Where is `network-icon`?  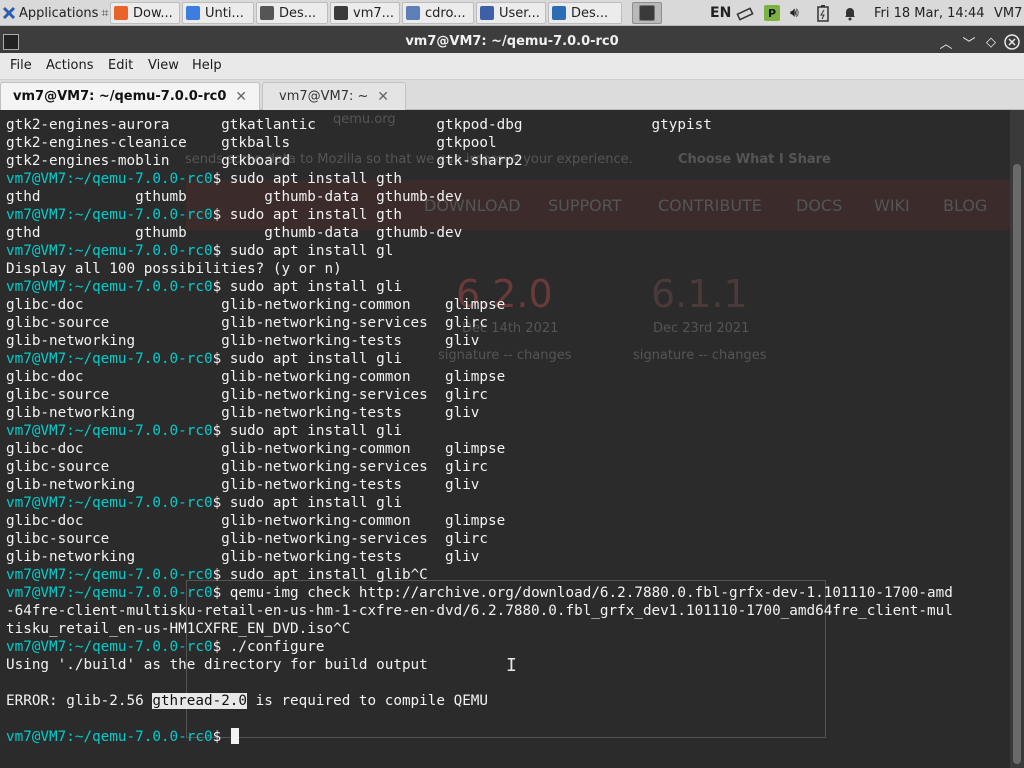
network-icon is located at coordinates (745, 13).